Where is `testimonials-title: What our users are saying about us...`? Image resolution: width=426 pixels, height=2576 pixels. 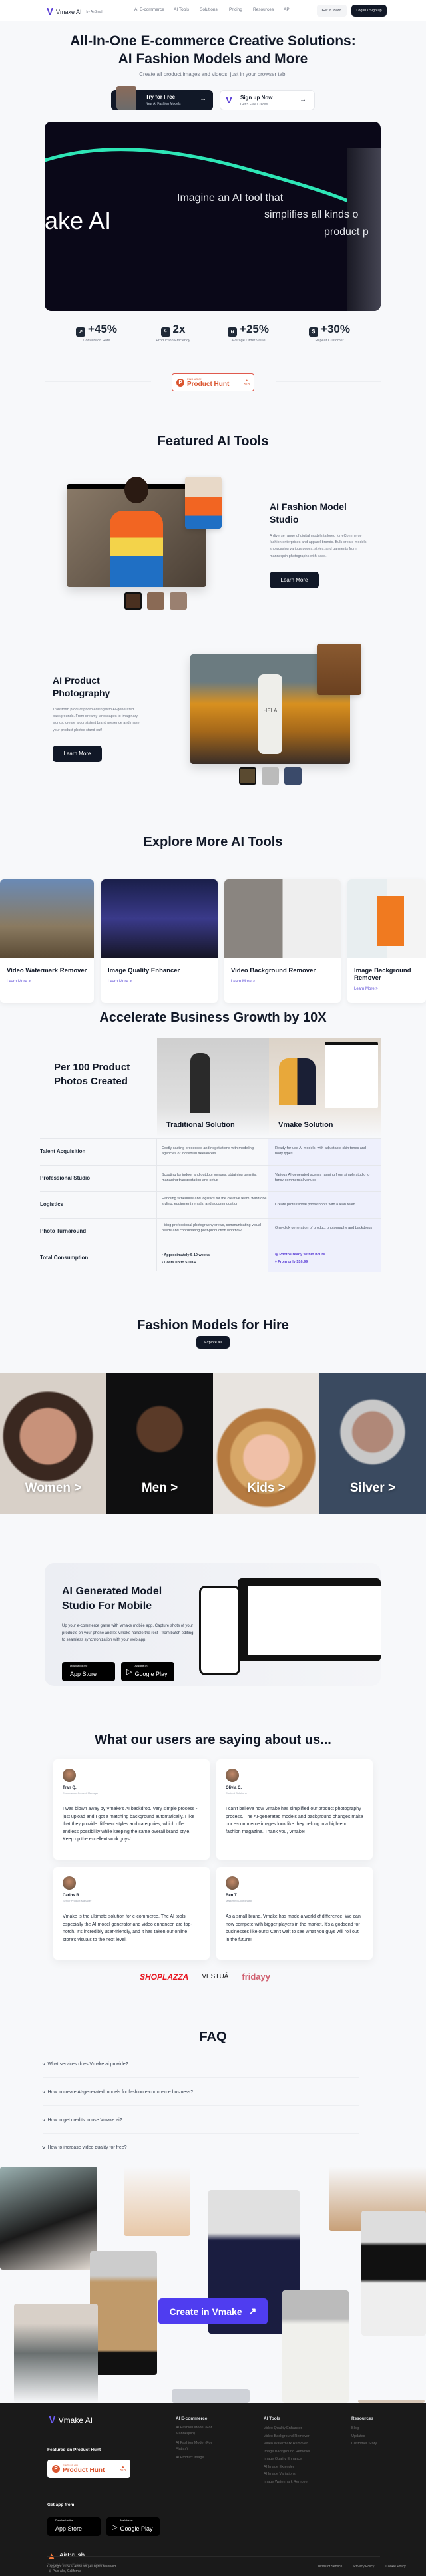
testimonials-title: What our users are saying about us... is located at coordinates (213, 1740).